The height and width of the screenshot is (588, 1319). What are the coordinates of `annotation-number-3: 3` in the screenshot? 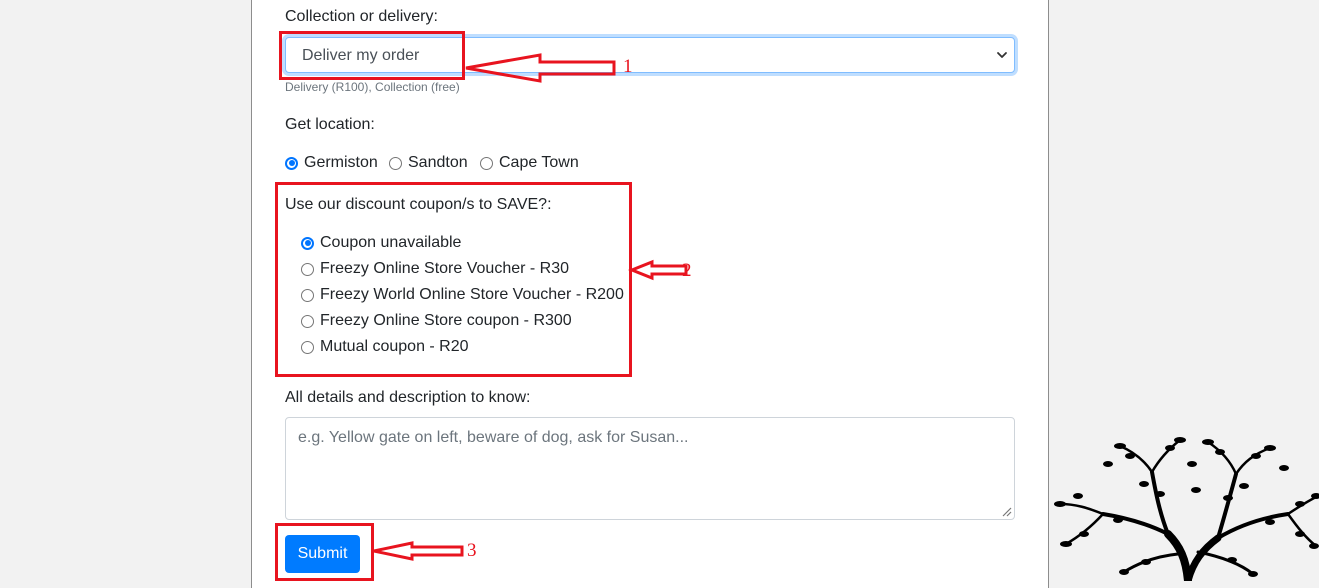 It's located at (472, 550).